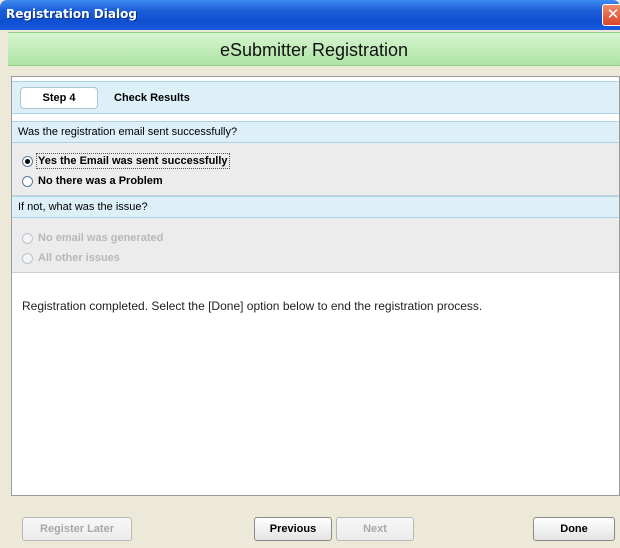  Describe the element at coordinates (574, 529) in the screenshot. I see `done-button: Done` at that location.